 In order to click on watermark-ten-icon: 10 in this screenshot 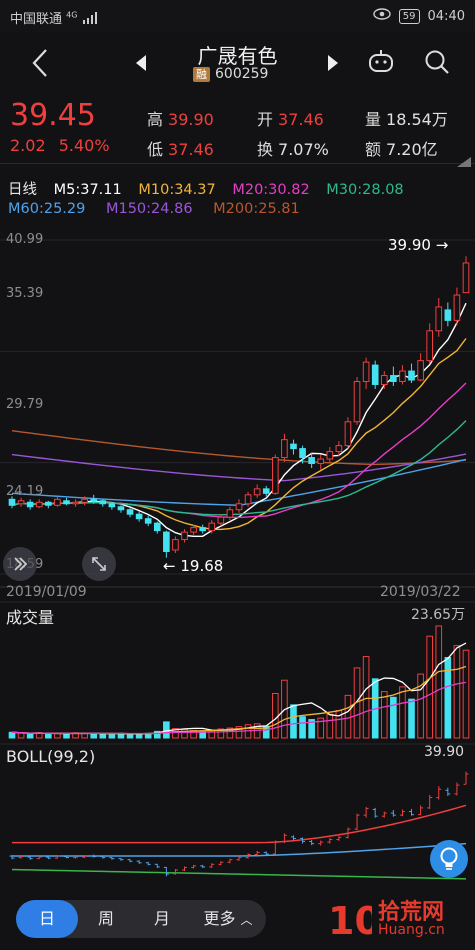, I will do `click(354, 921)`.